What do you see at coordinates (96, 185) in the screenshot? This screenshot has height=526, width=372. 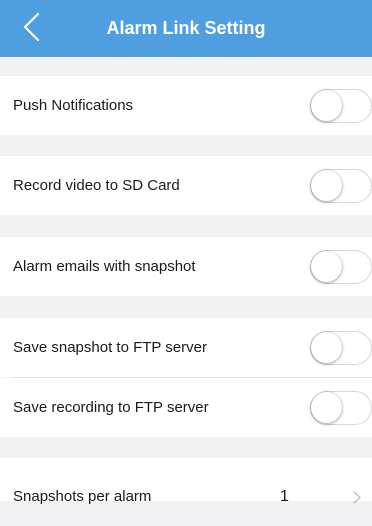 I see `setting-label: Record video to SD Card` at bounding box center [96, 185].